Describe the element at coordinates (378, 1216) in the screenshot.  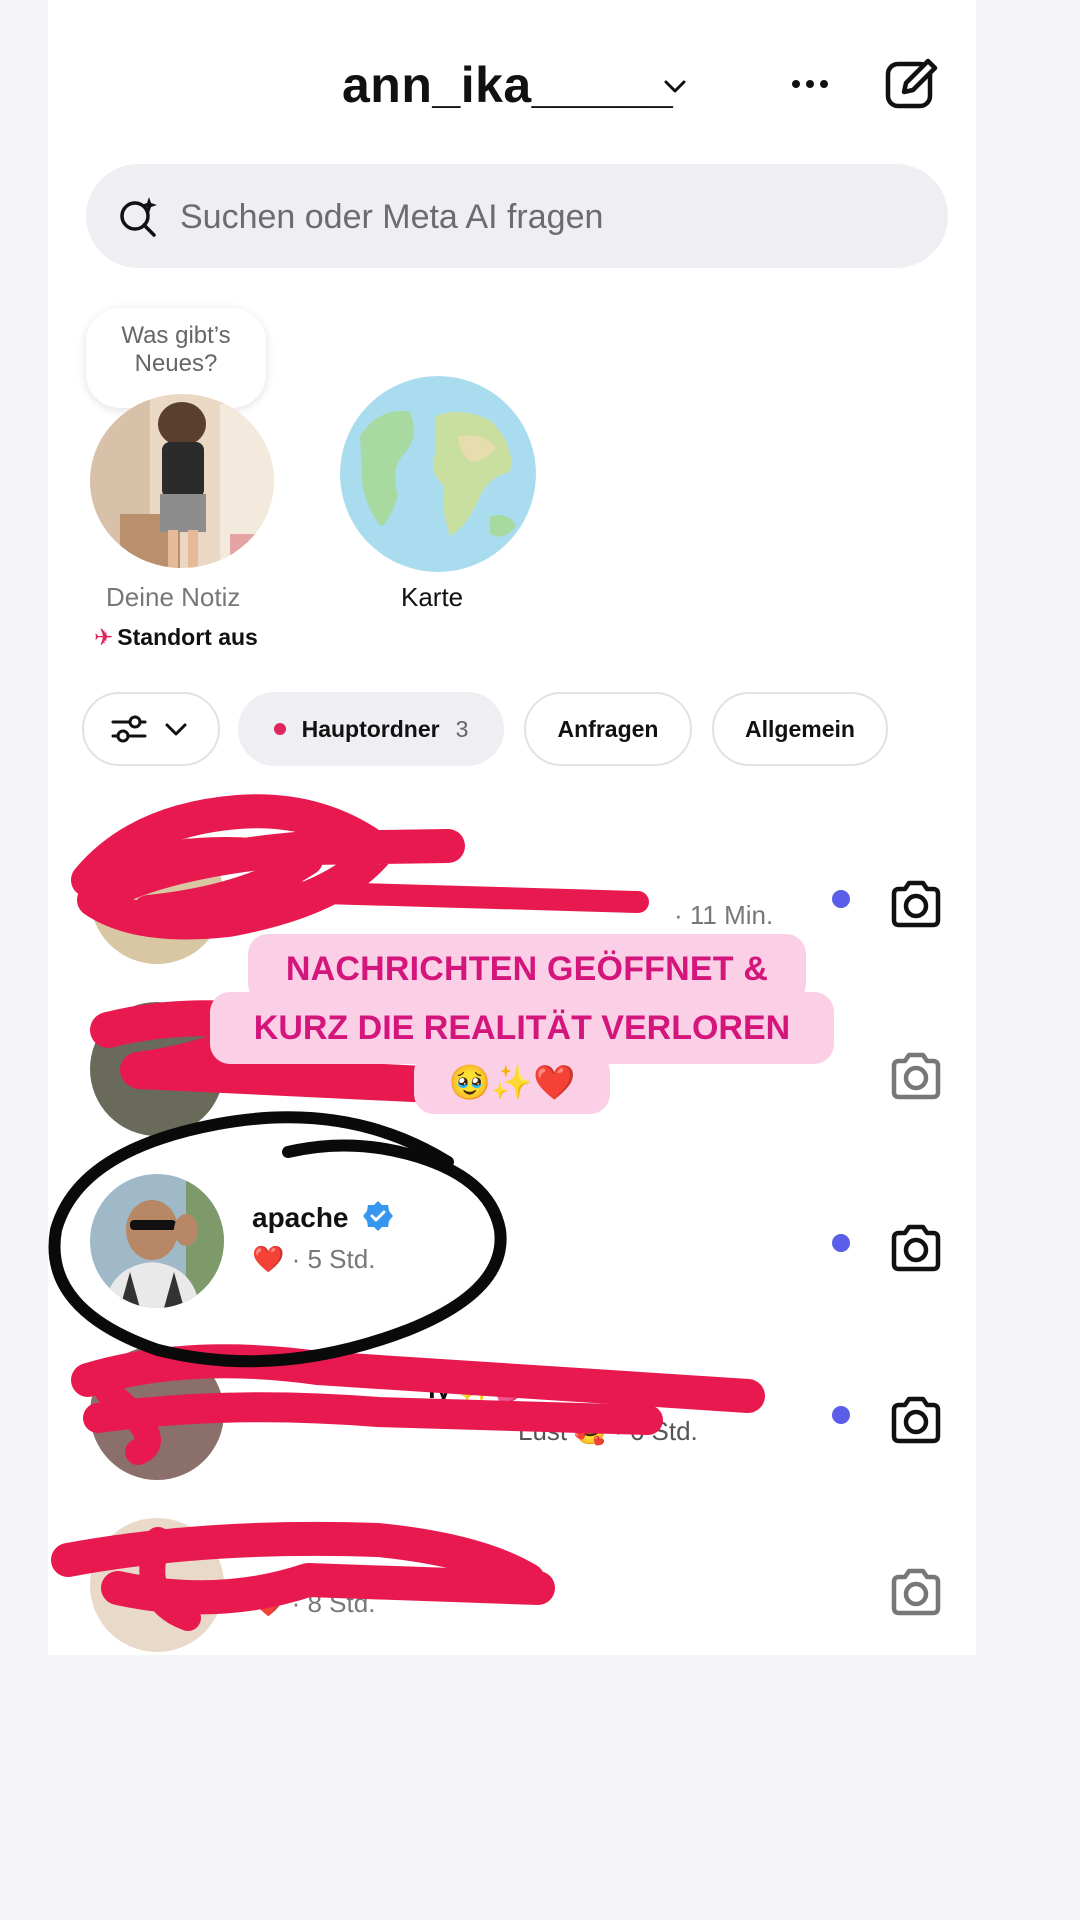
I see `verified-badge-icon` at that location.